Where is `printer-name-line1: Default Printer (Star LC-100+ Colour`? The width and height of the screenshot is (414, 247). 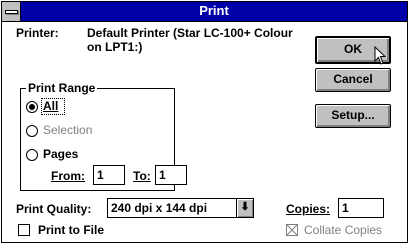
printer-name-line1: Default Printer (Star LC-100+ Colour is located at coordinates (190, 33).